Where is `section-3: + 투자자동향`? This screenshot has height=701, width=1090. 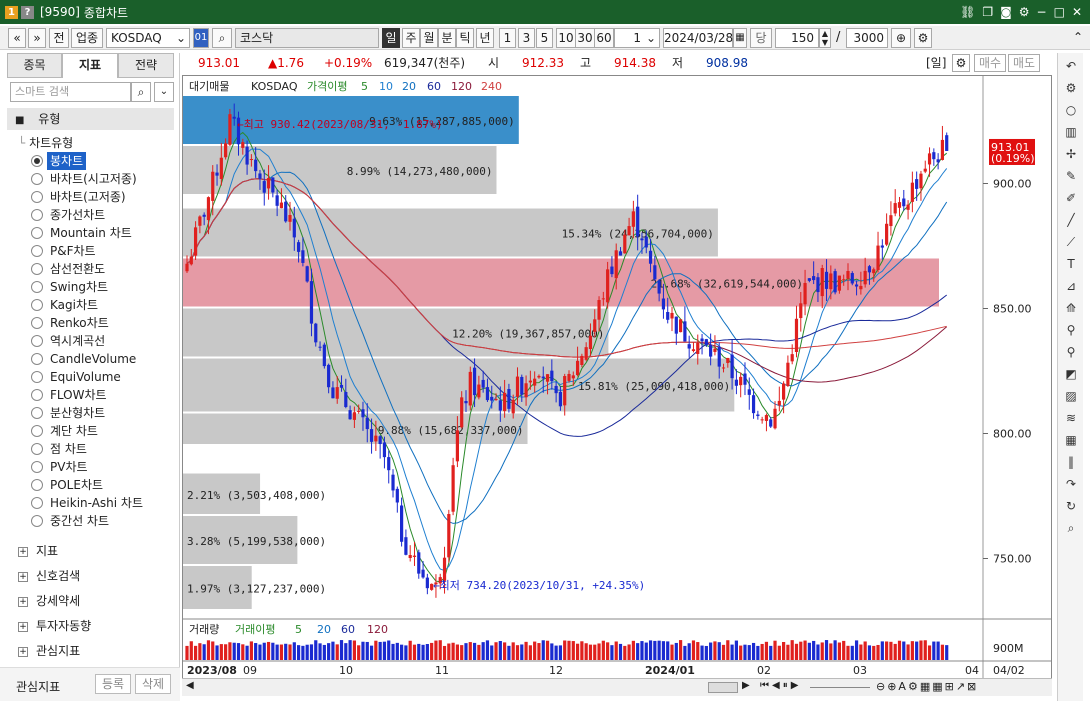
section-3: + 투자자동향 is located at coordinates (54, 626).